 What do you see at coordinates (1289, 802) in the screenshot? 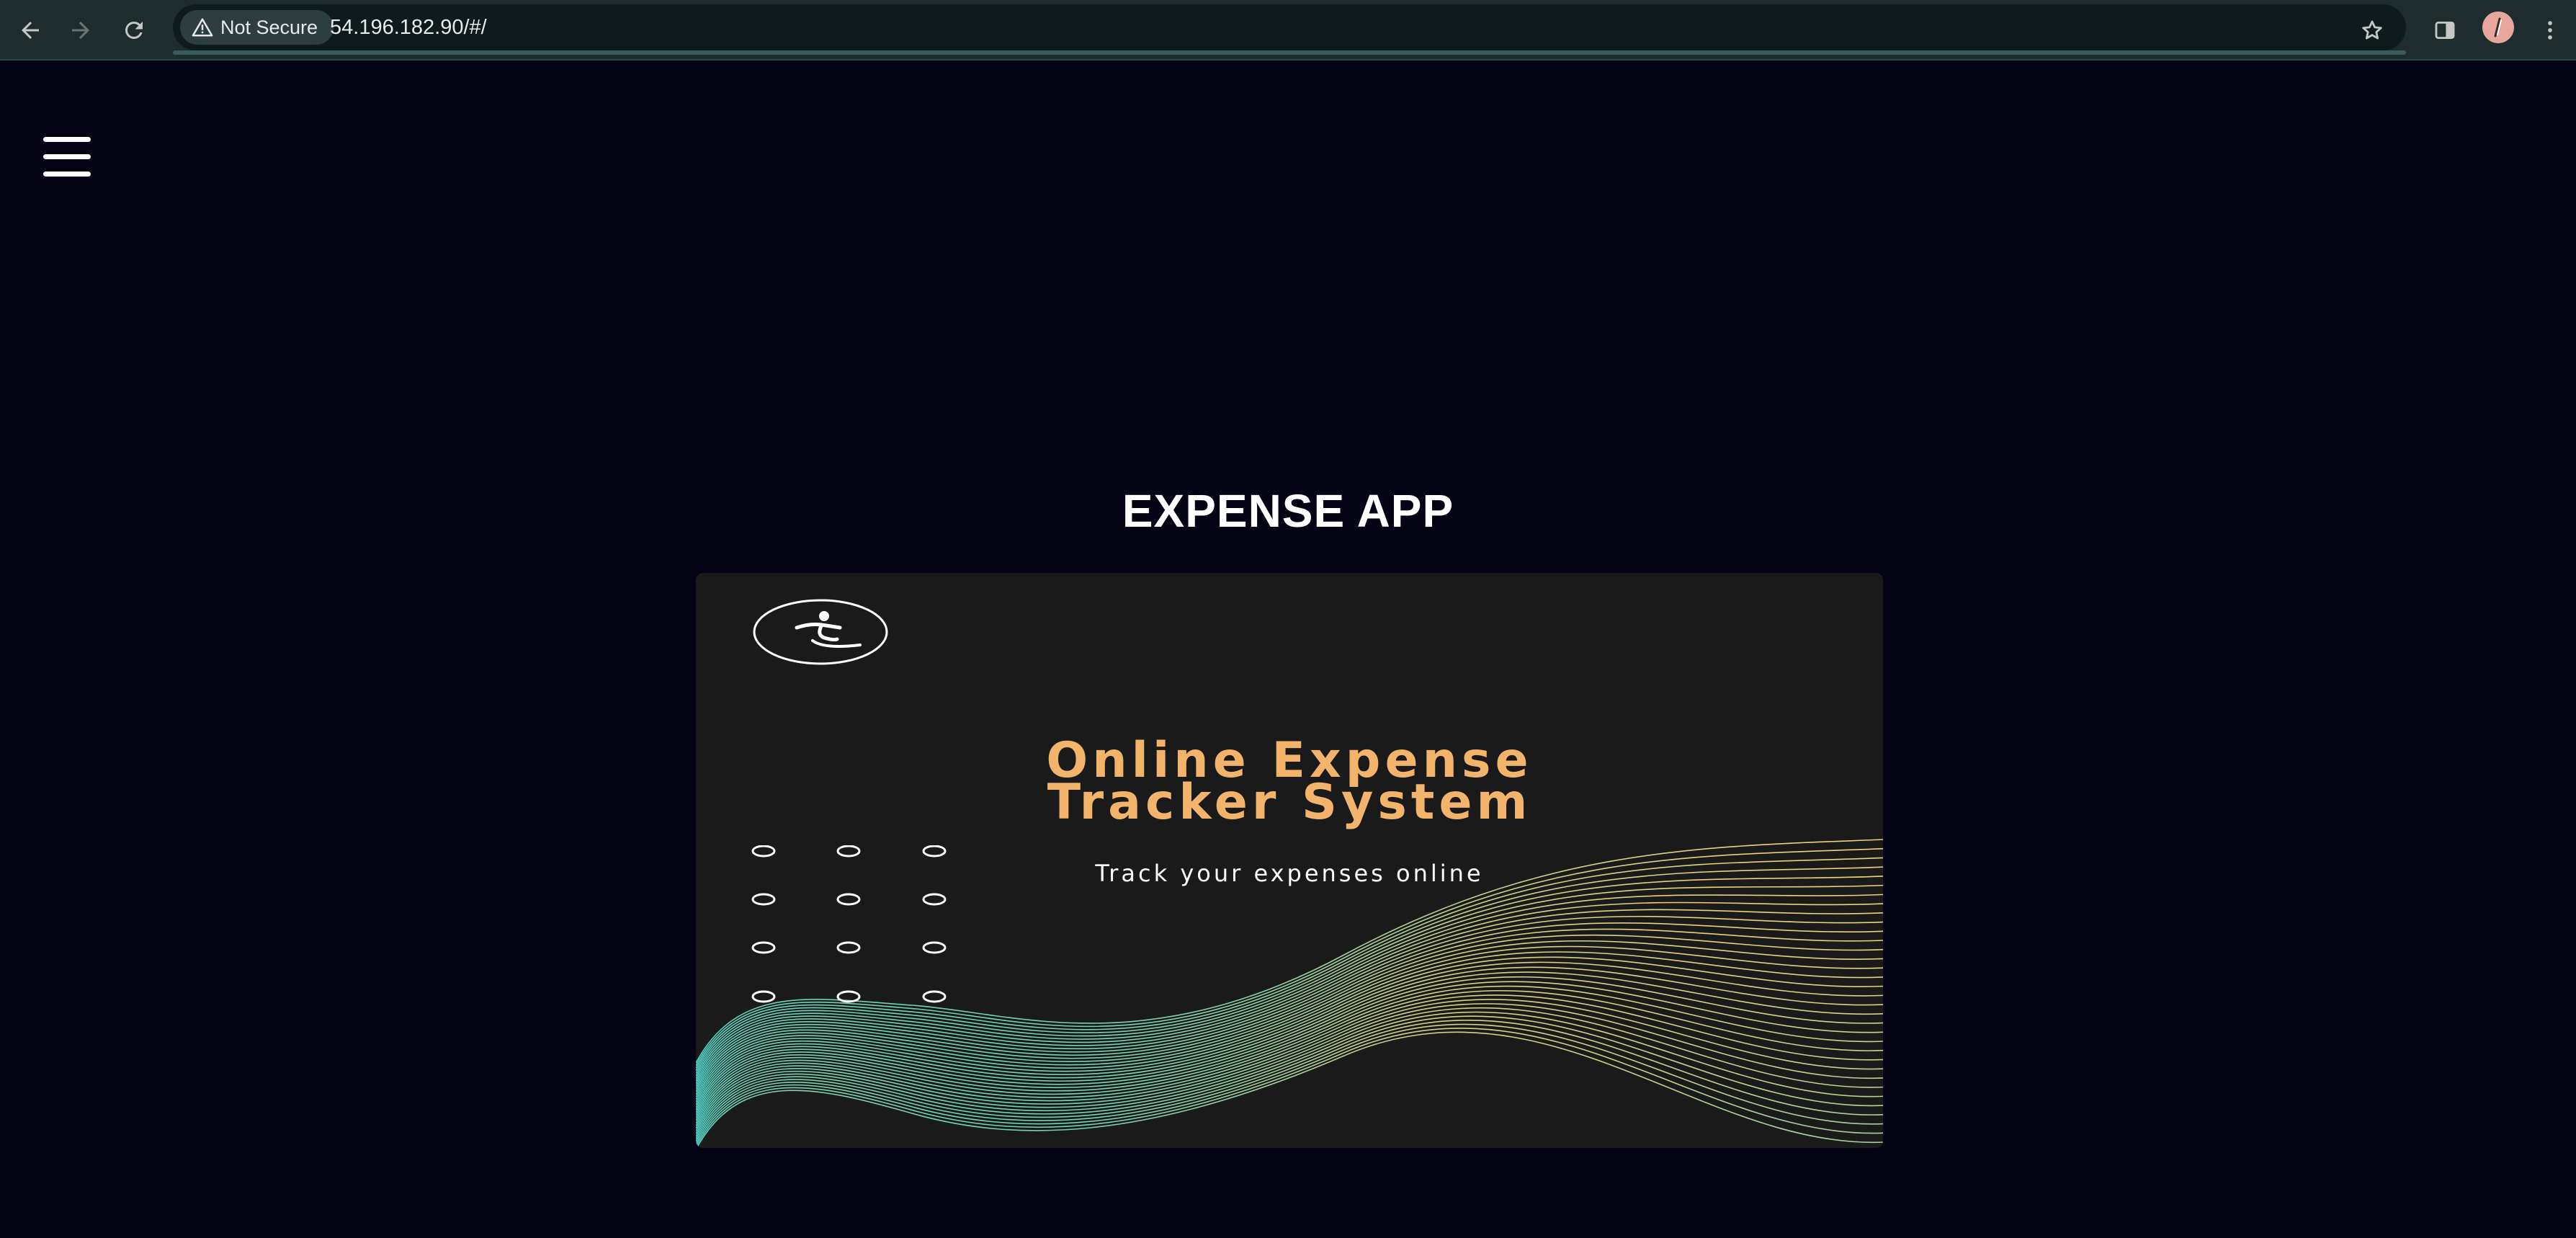
I see `banner-heading-line2: Tracker System` at bounding box center [1289, 802].